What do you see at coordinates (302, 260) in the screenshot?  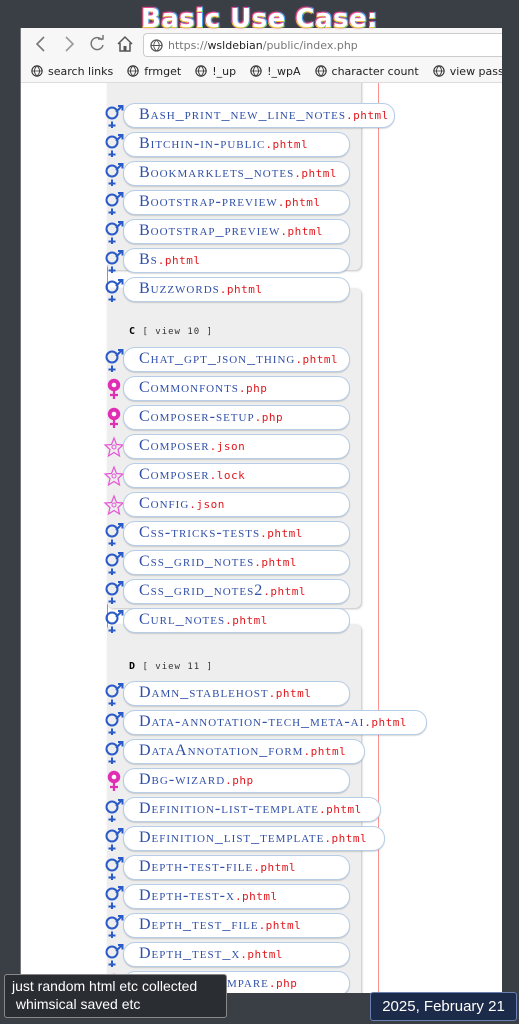 I see `file-row: Bs.phtml` at bounding box center [302, 260].